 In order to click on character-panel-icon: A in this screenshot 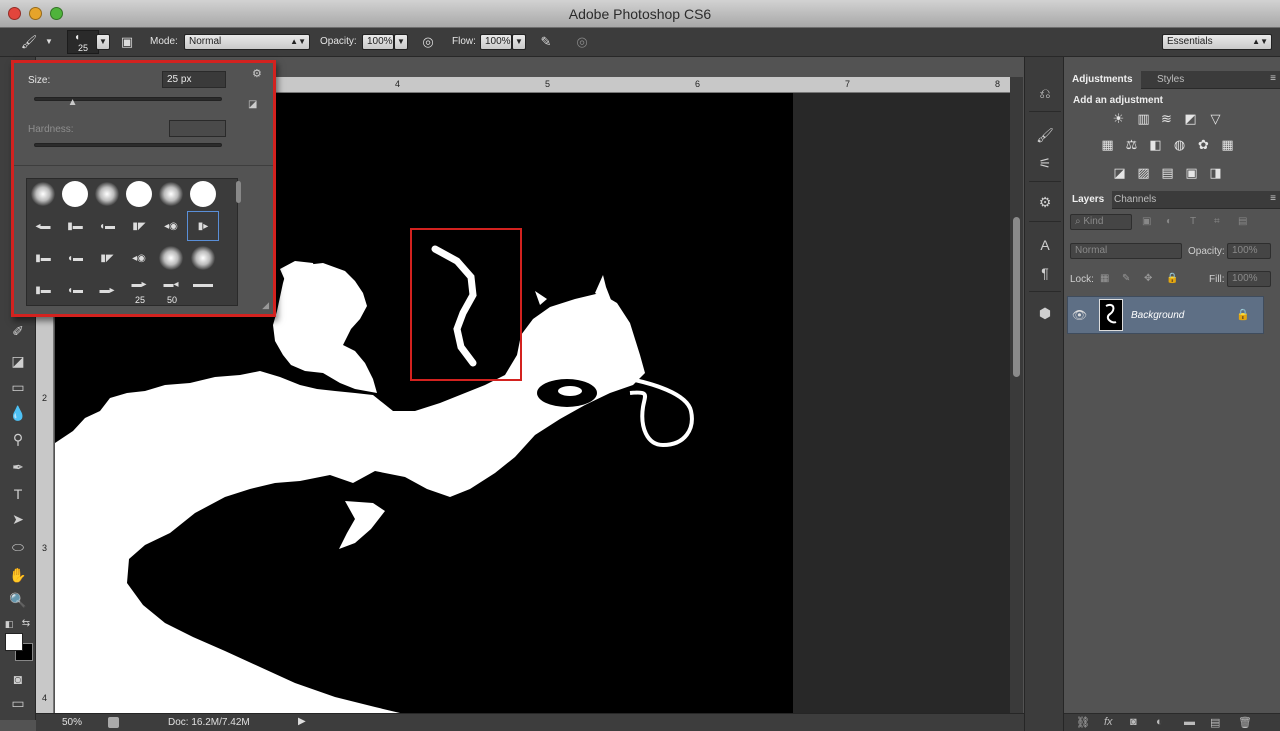, I will do `click(1045, 245)`.